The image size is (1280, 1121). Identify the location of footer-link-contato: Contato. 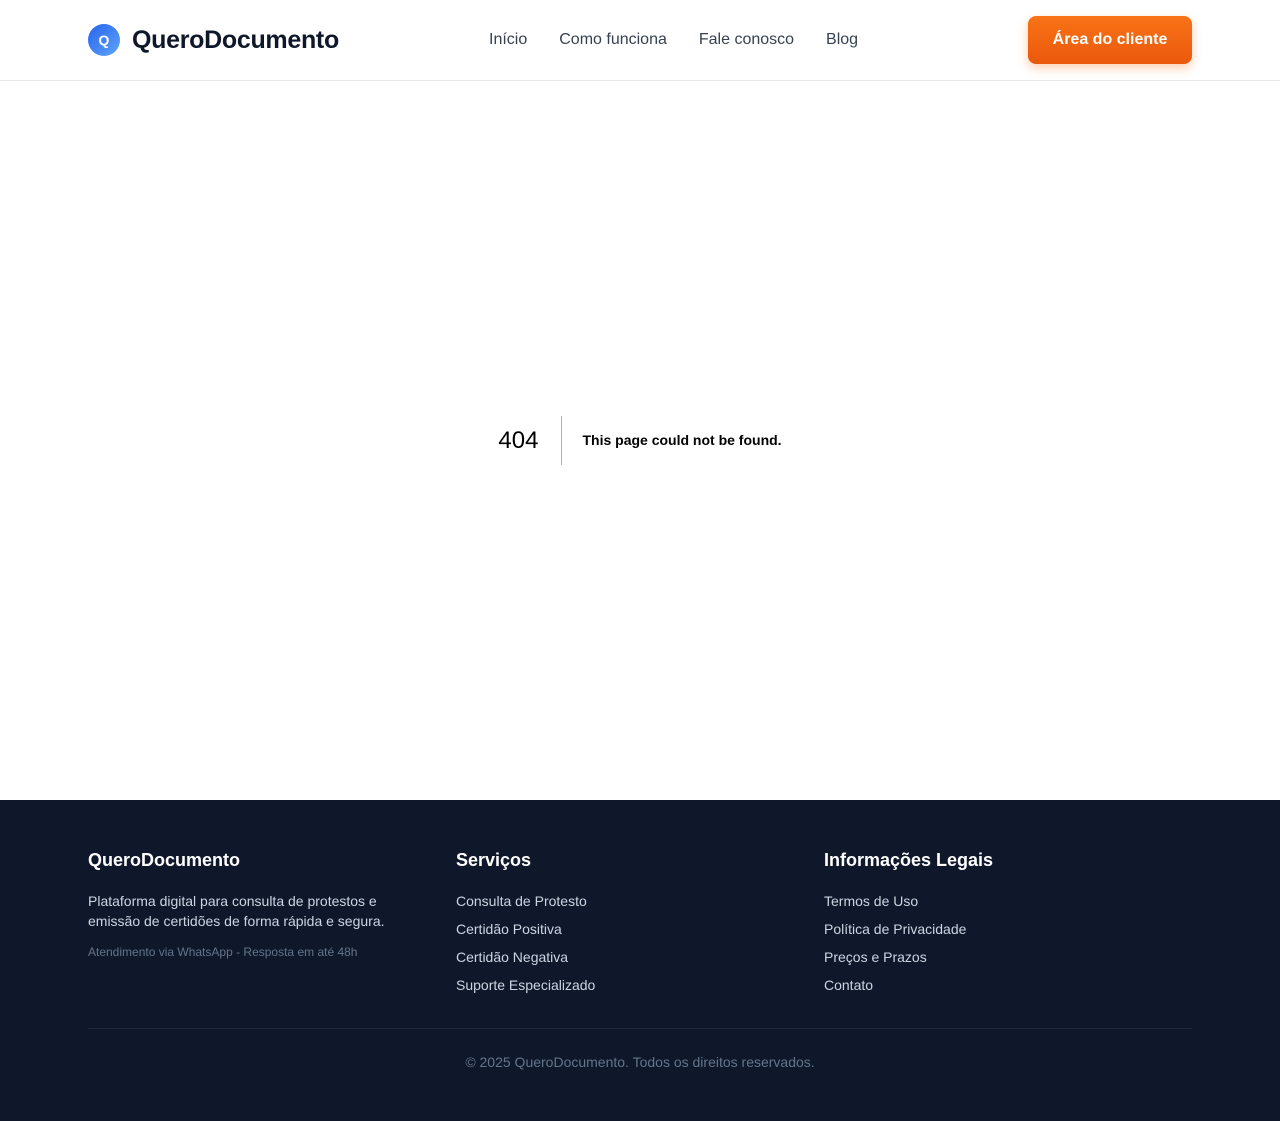
(1008, 985).